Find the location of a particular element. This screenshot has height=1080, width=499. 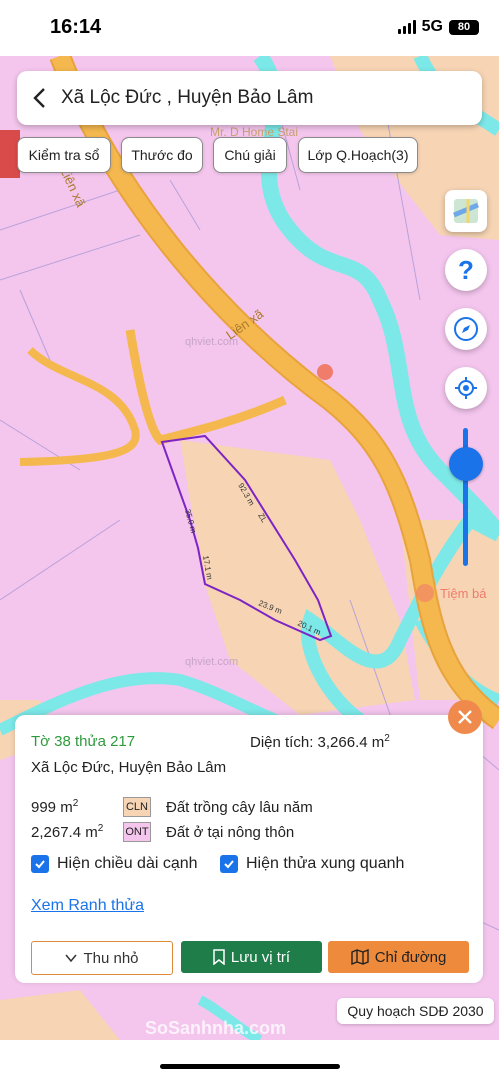

map-layer-button is located at coordinates (466, 211).